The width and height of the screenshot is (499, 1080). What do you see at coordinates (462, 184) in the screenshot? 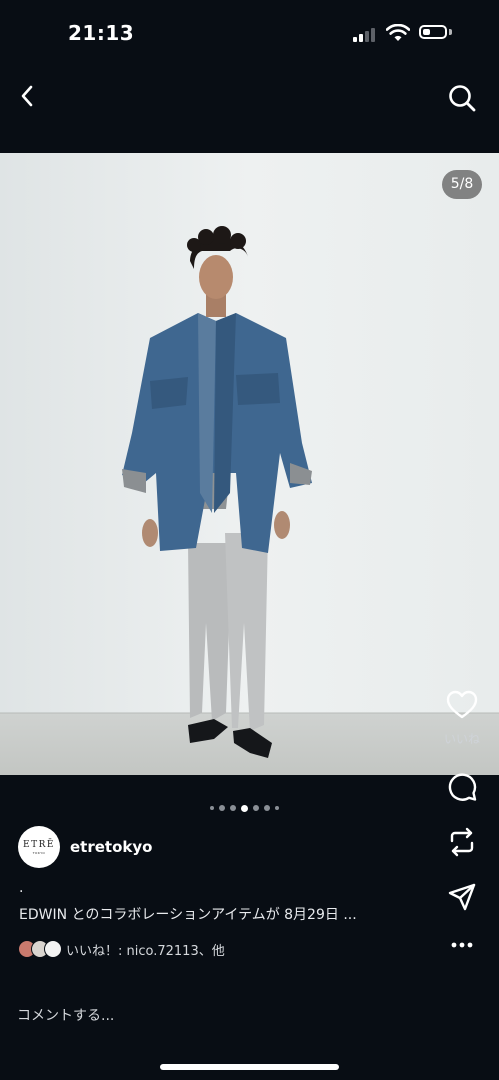
I see `image-index-badge: 5/8` at bounding box center [462, 184].